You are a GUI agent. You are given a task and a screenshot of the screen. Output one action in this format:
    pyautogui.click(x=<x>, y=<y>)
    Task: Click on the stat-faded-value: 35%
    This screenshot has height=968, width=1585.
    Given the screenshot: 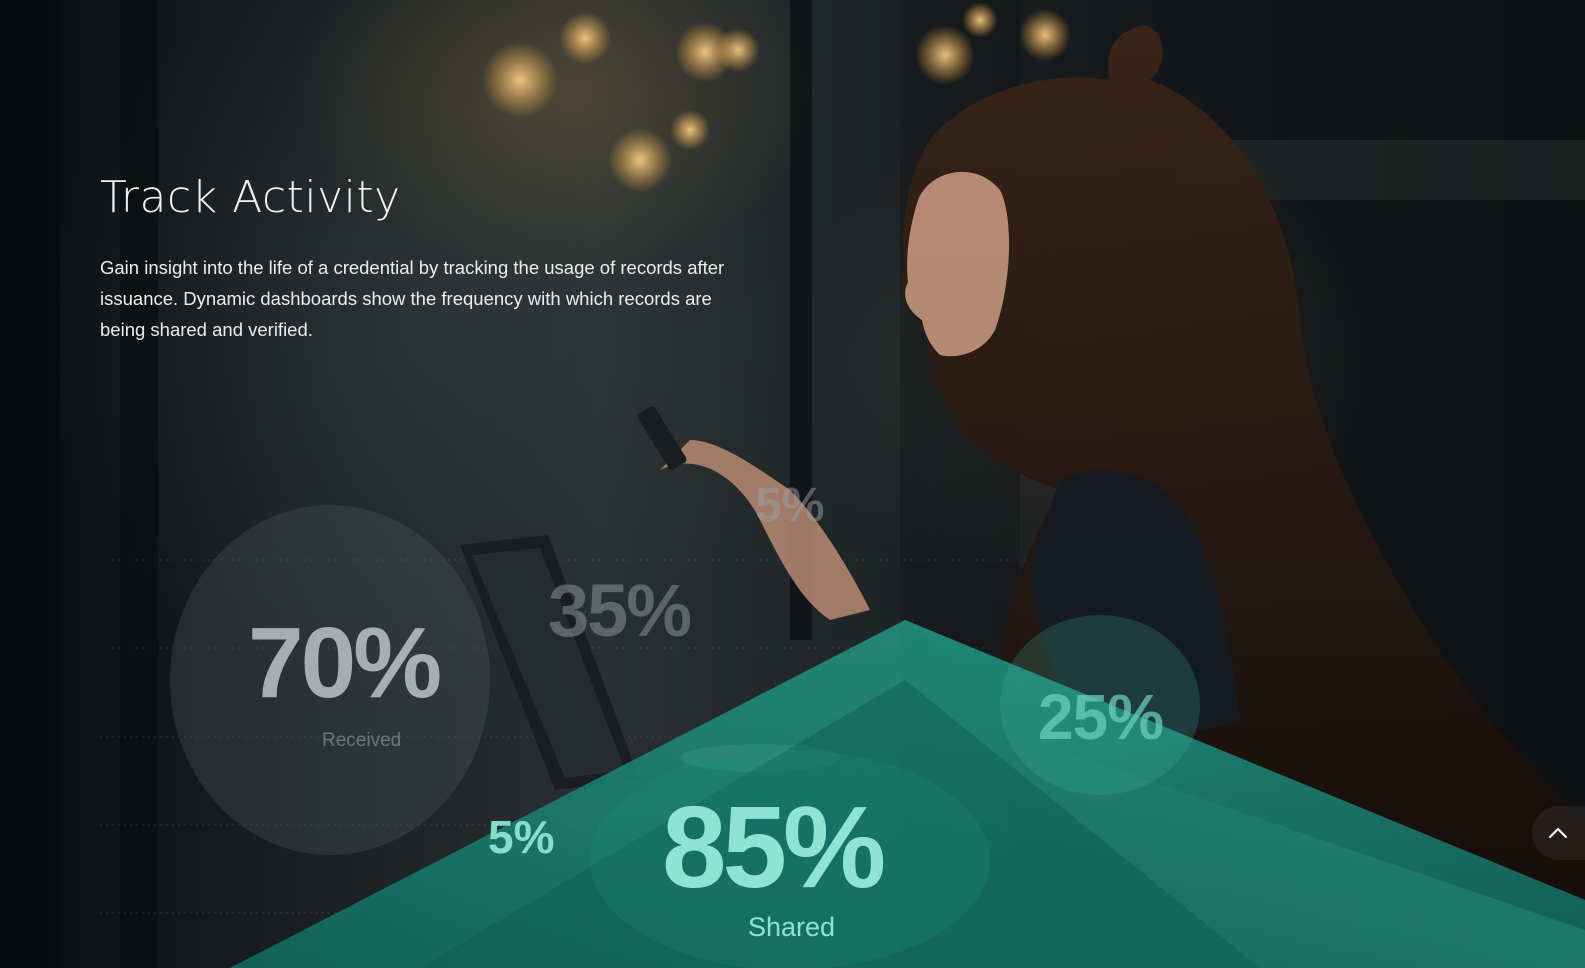 What is the action you would take?
    pyautogui.click(x=620, y=610)
    